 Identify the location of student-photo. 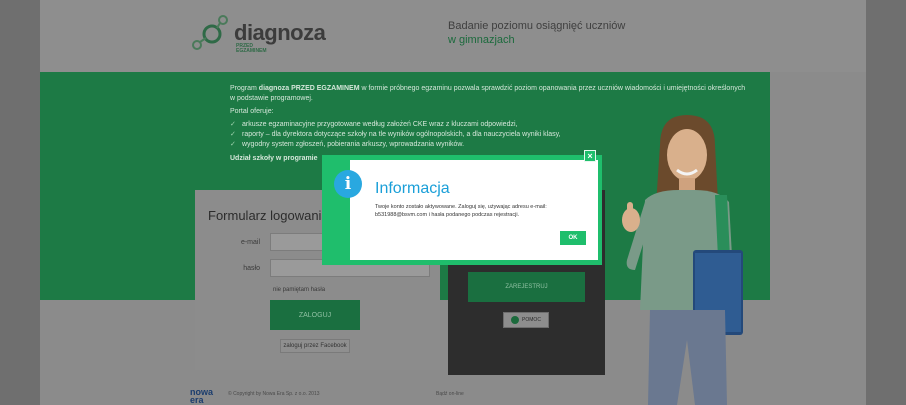
(682, 260).